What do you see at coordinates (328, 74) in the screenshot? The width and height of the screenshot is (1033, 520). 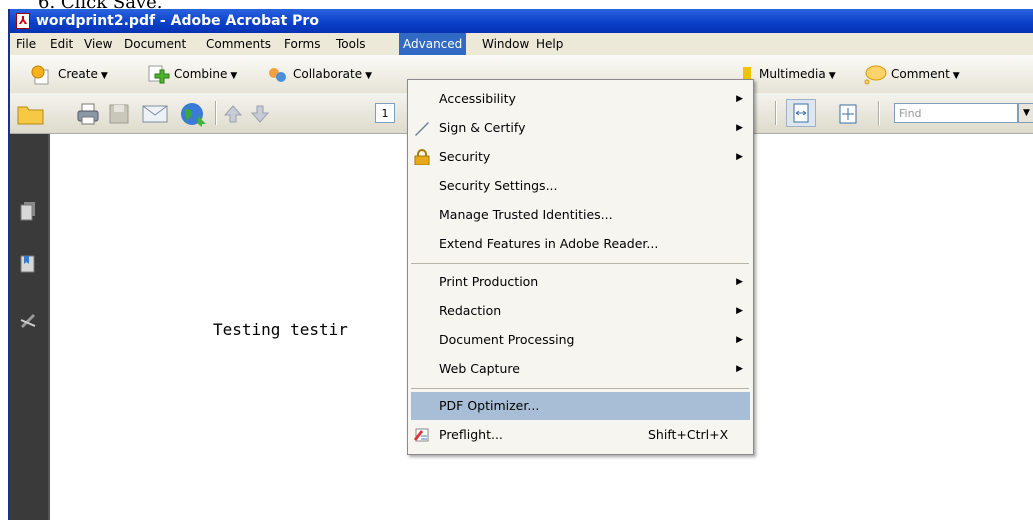 I see `collaborate-label: Collaborate` at bounding box center [328, 74].